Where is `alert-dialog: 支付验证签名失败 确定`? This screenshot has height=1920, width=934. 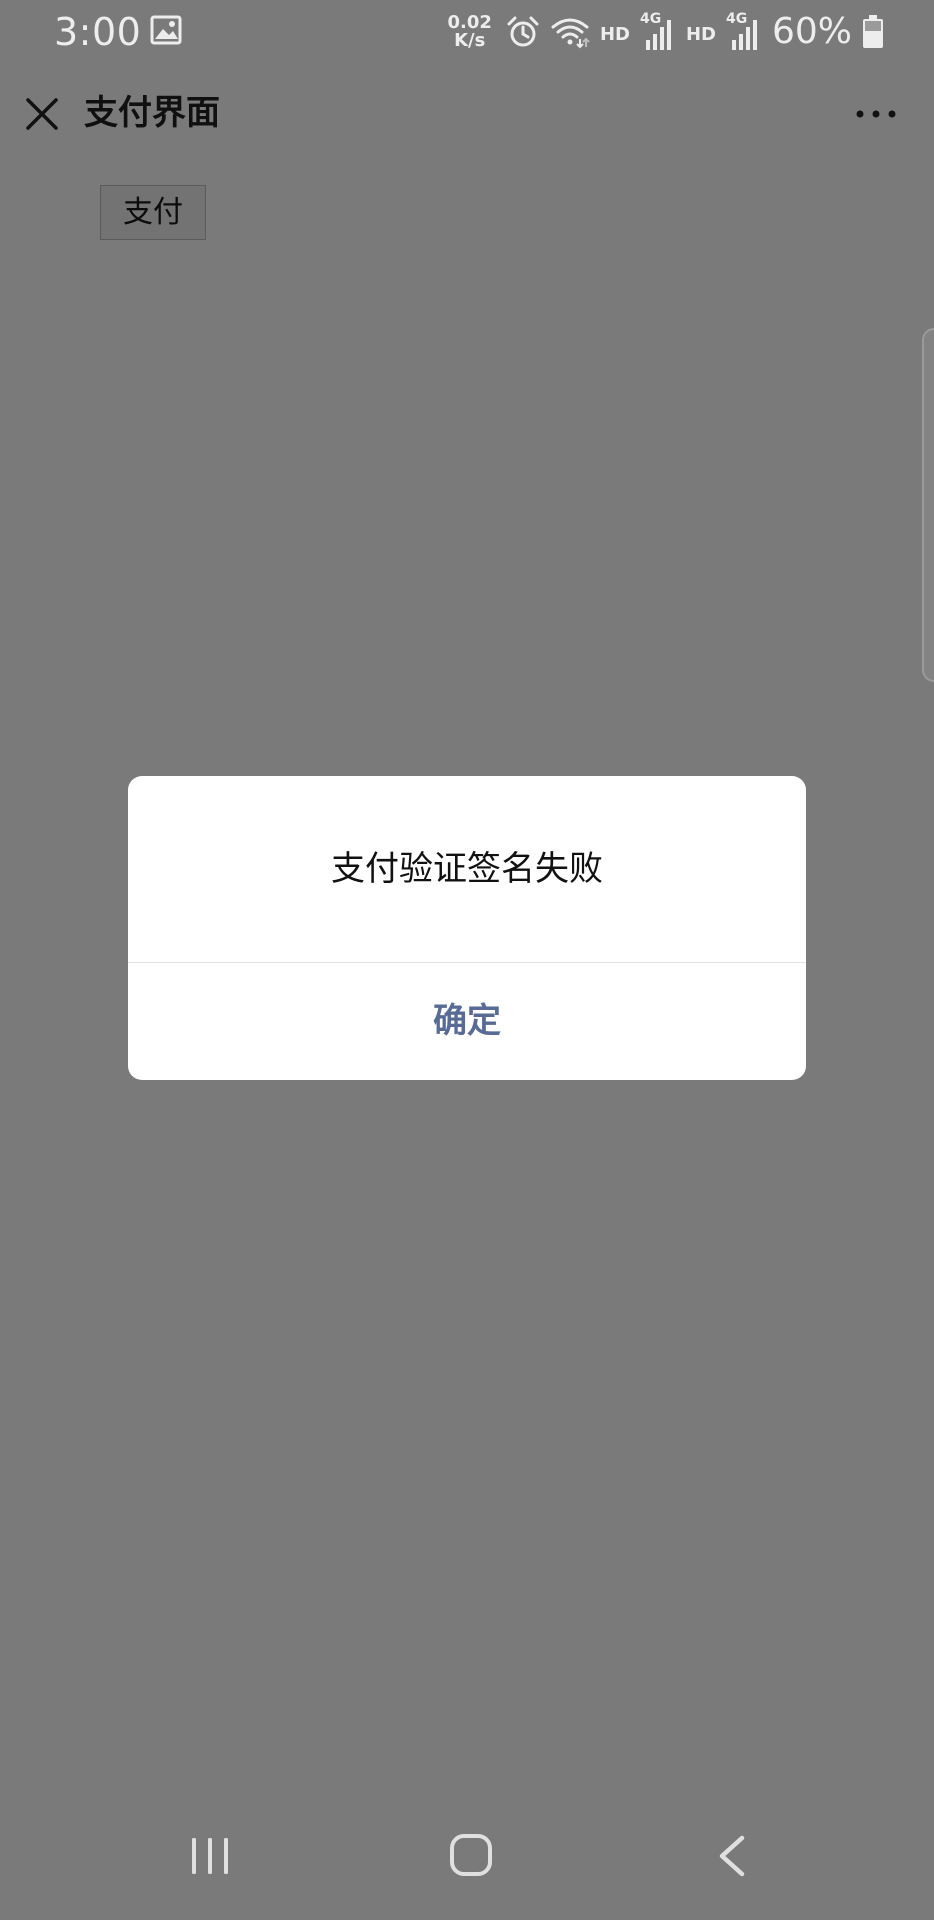 alert-dialog: 支付验证签名失败 确定 is located at coordinates (467, 928).